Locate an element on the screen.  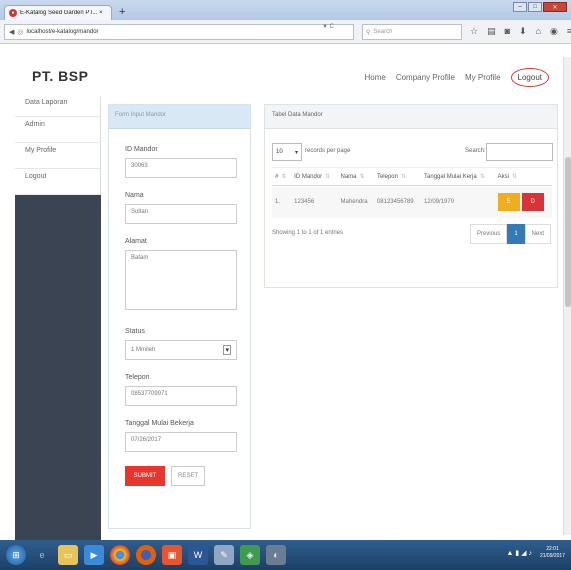
reload-icon: ▼ C is located at coordinates (328, 27).